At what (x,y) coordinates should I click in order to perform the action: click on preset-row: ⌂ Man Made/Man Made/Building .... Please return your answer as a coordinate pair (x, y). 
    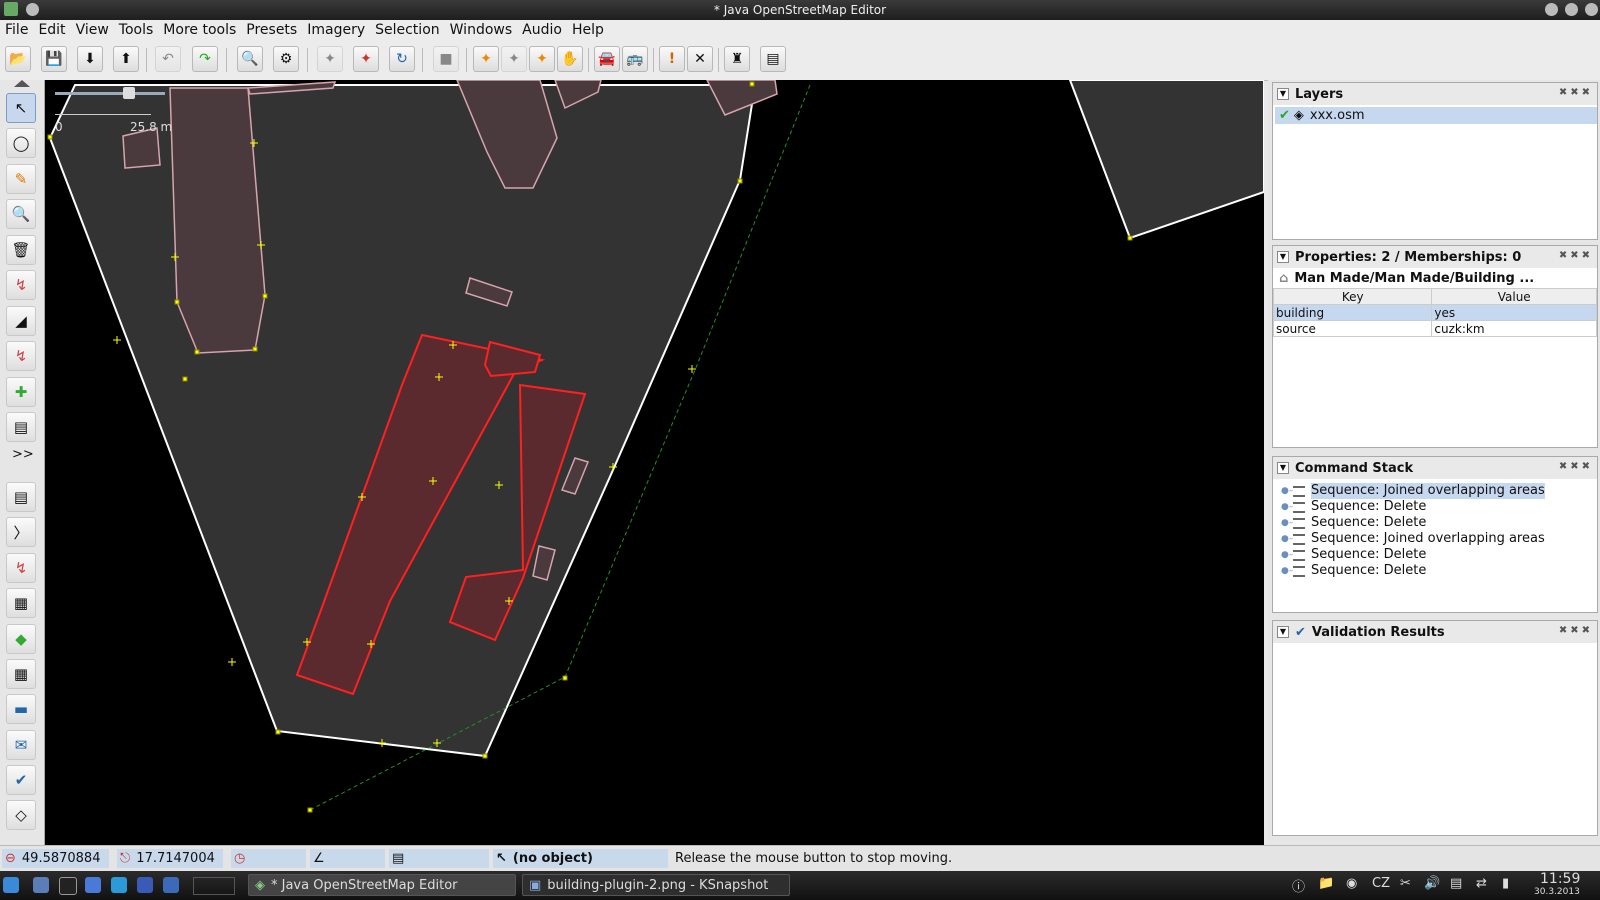
    Looking at the image, I should click on (1435, 278).